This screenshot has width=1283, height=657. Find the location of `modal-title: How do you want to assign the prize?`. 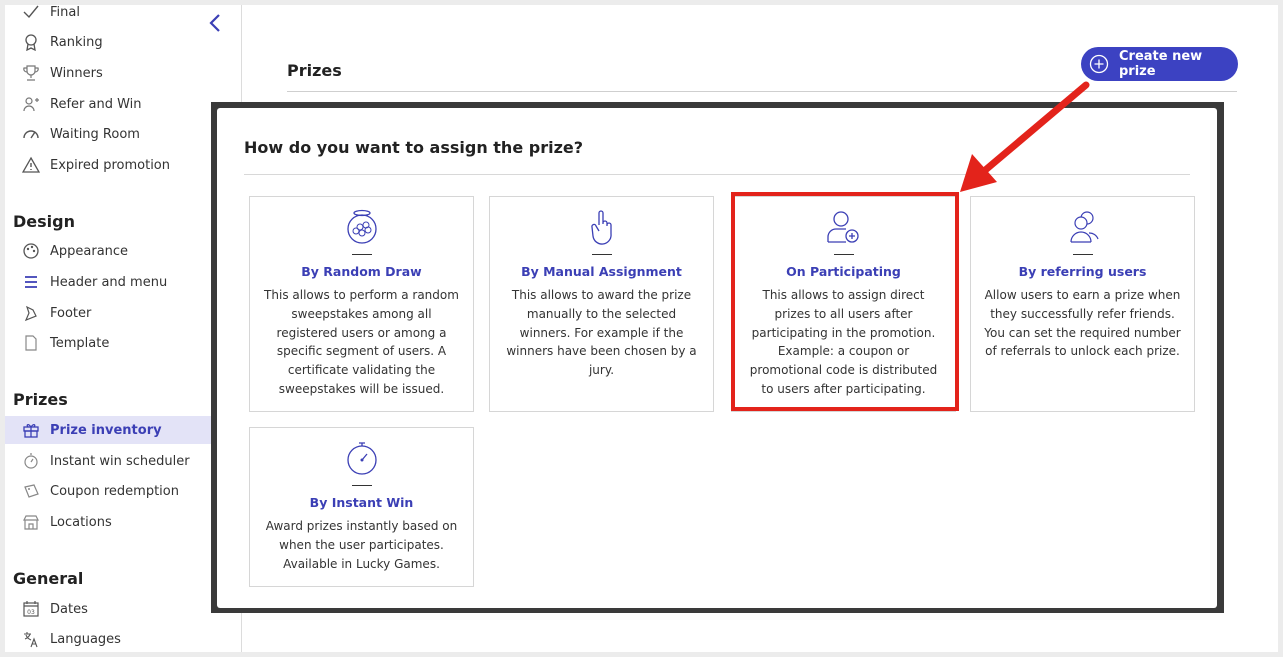

modal-title: How do you want to assign the prize? is located at coordinates (414, 147).